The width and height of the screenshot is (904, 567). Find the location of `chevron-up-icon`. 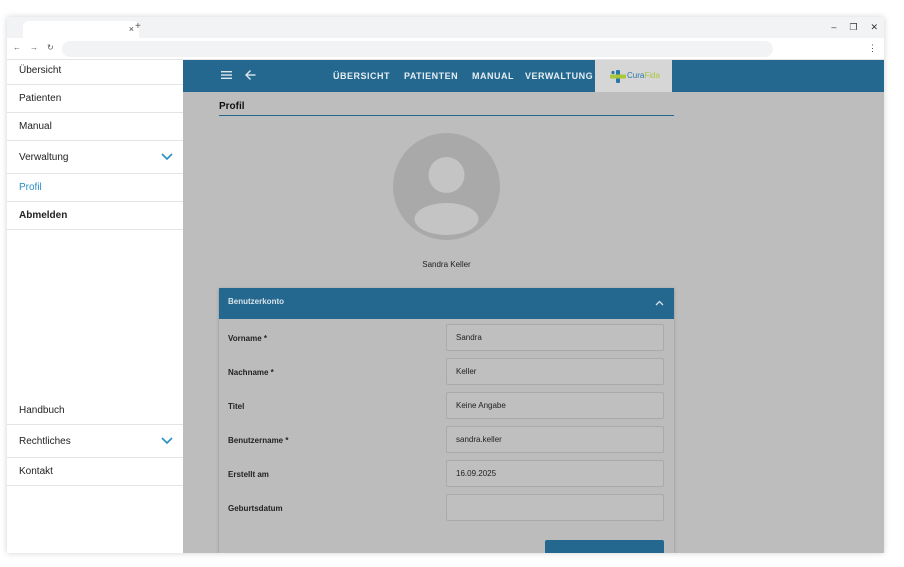

chevron-up-icon is located at coordinates (659, 303).